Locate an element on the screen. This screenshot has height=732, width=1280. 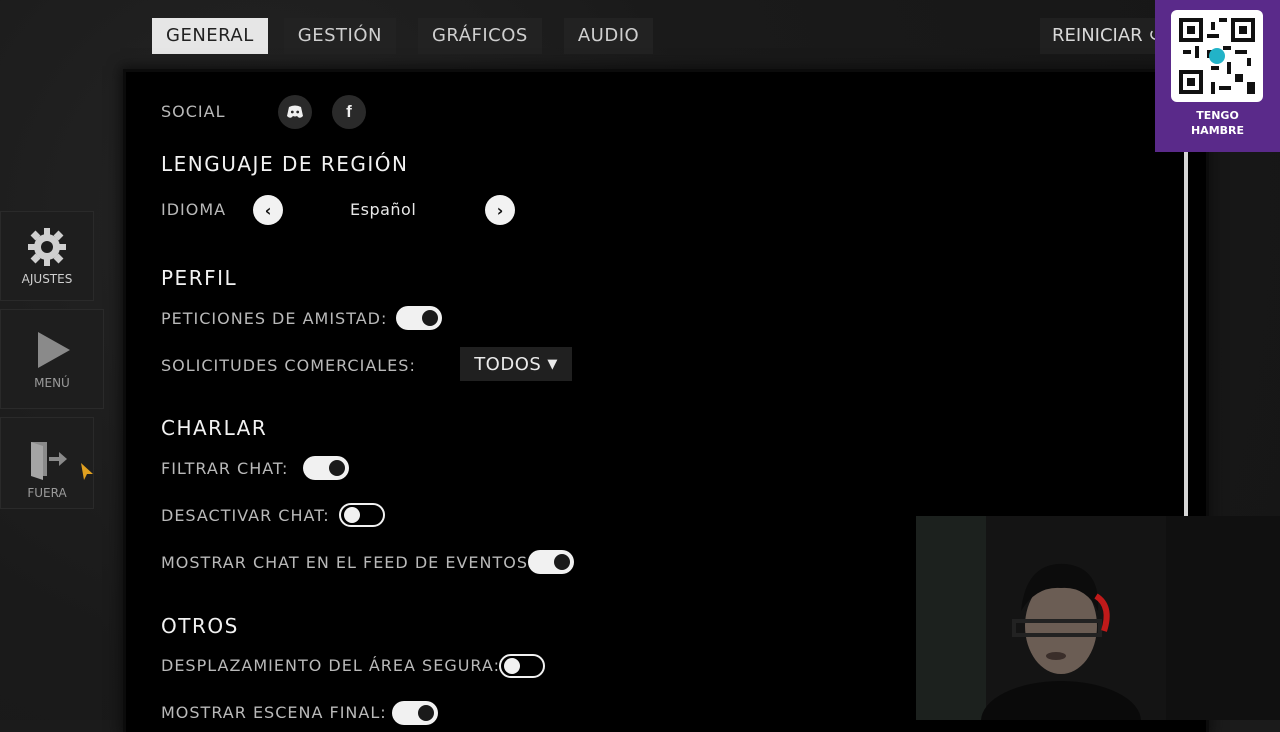
play-icon is located at coordinates (54, 350).